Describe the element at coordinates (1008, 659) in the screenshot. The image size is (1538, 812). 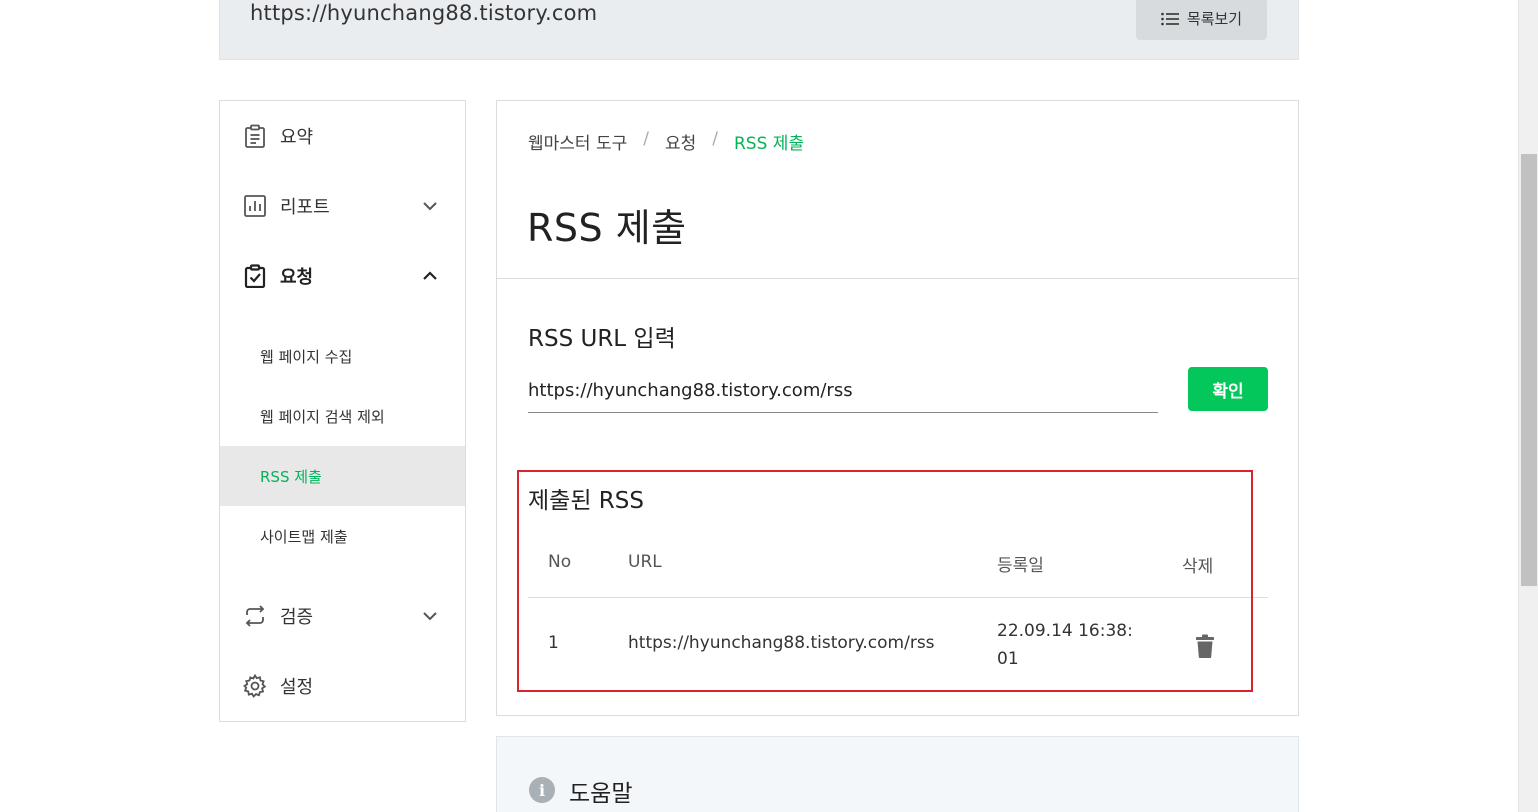
I see `row-date-line2: 01` at that location.